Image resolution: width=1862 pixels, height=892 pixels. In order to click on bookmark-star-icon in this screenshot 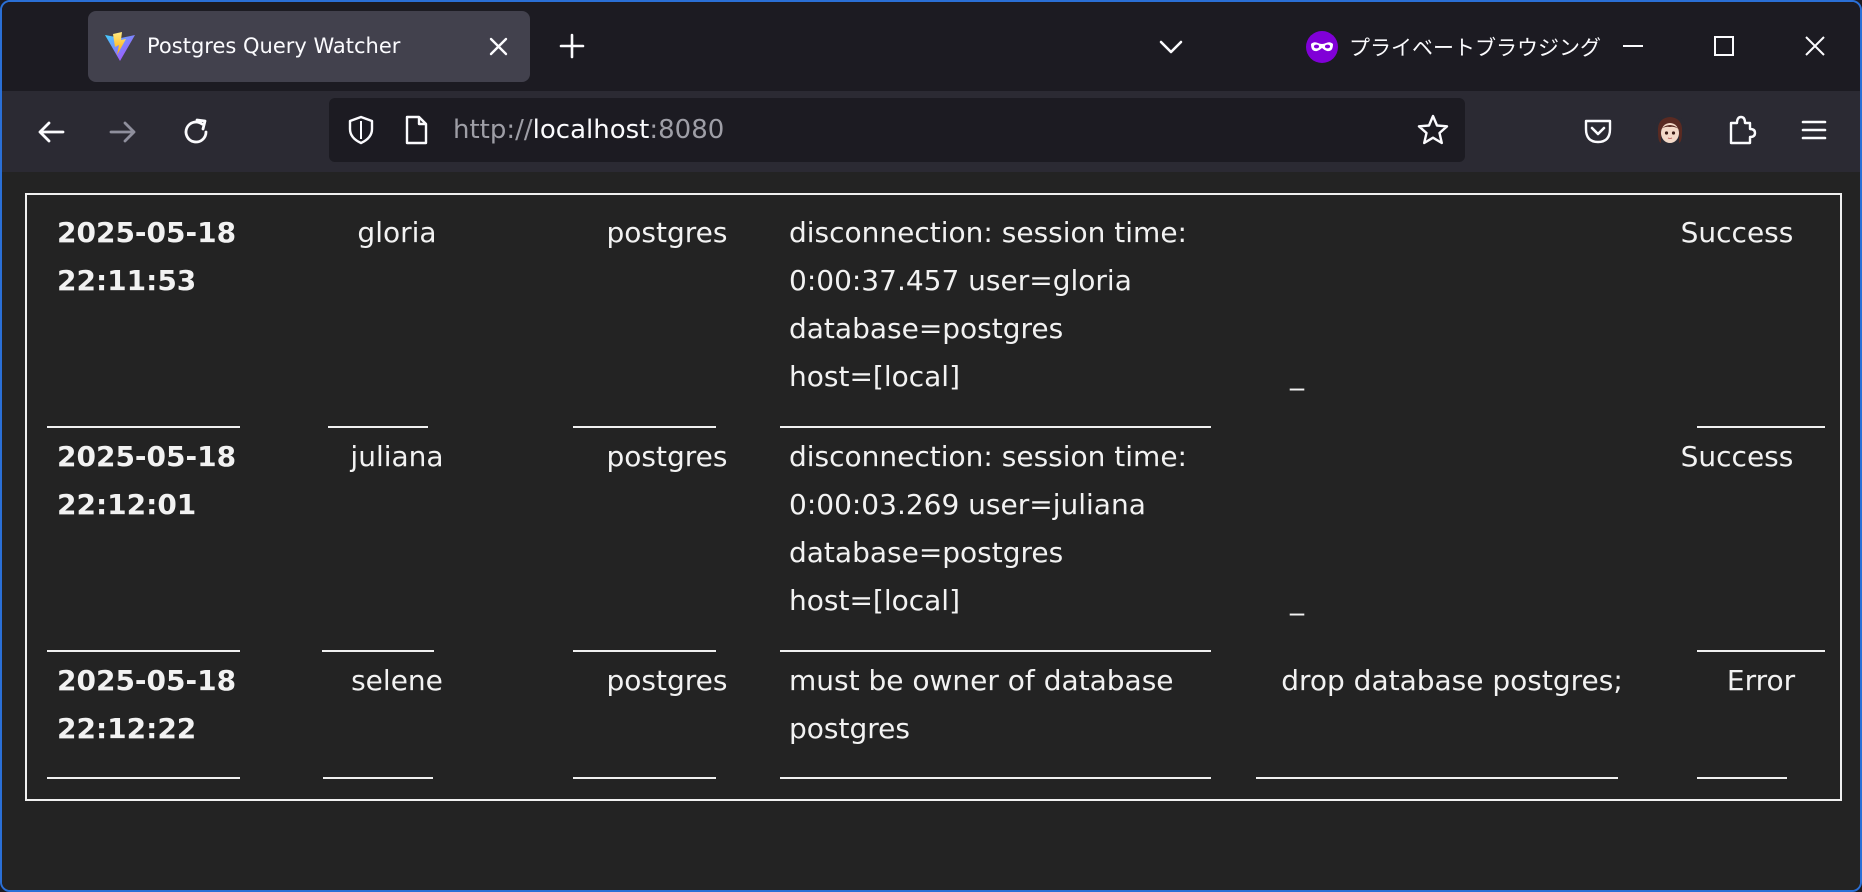, I will do `click(1433, 130)`.